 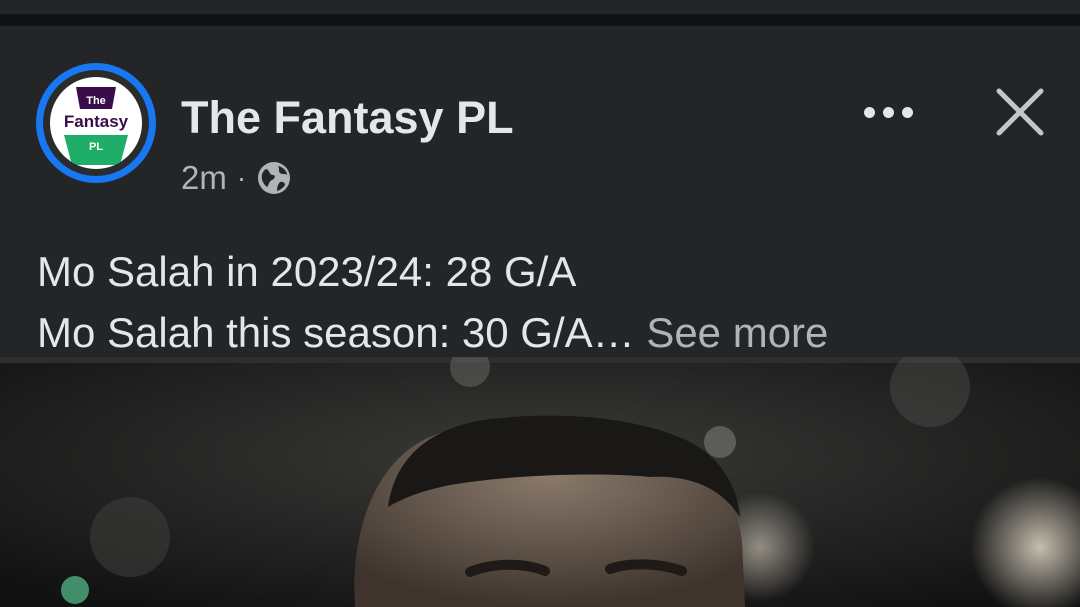 I want to click on page-name: The Fantasy PL, so click(x=347, y=118).